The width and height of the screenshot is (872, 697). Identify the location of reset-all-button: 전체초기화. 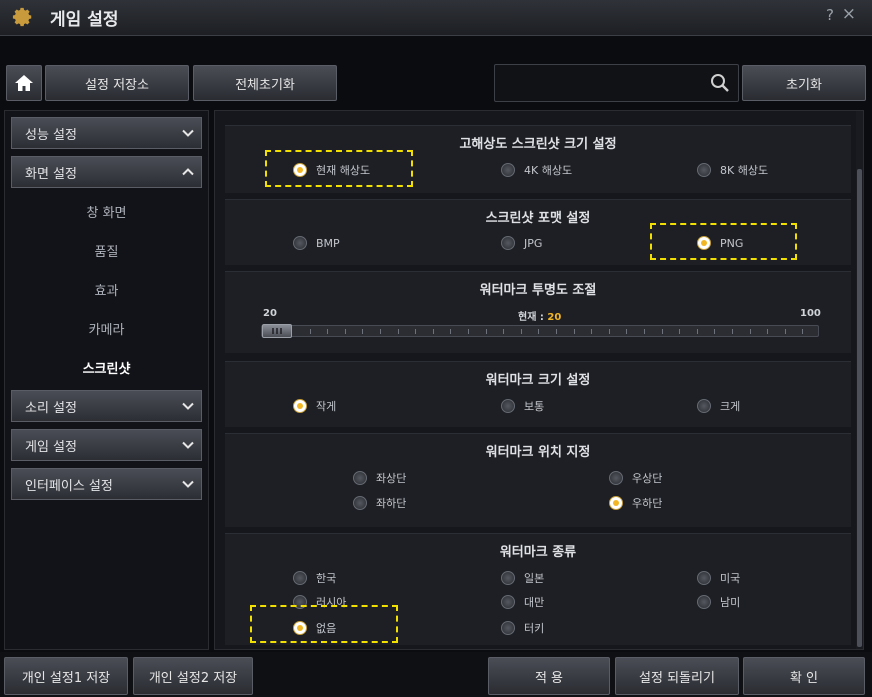
(265, 83).